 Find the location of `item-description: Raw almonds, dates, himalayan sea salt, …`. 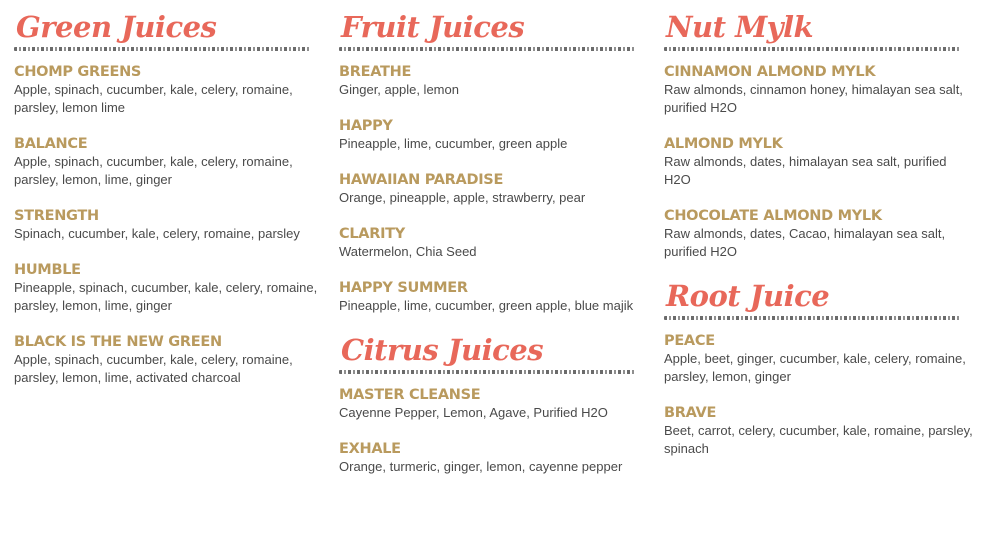

item-description: Raw almonds, dates, himalayan sea salt, … is located at coordinates (805, 170).